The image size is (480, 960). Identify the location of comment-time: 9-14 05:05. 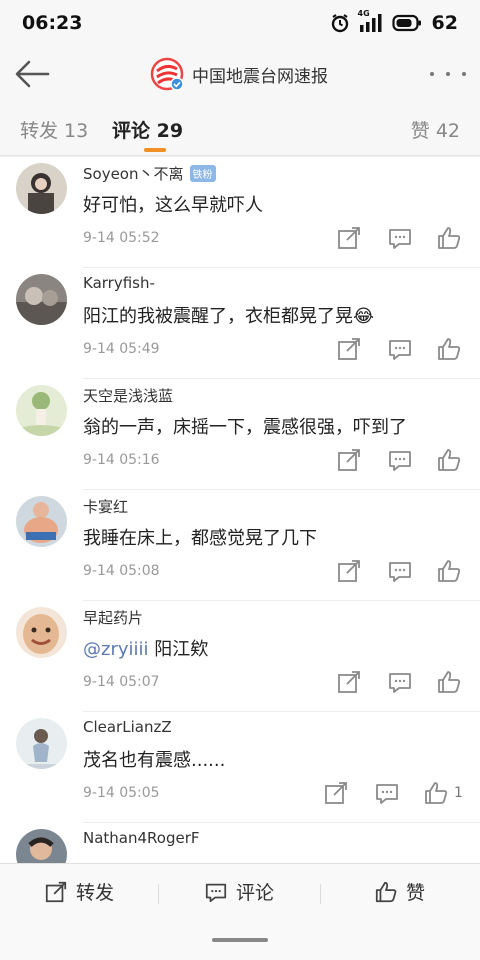
(121, 793).